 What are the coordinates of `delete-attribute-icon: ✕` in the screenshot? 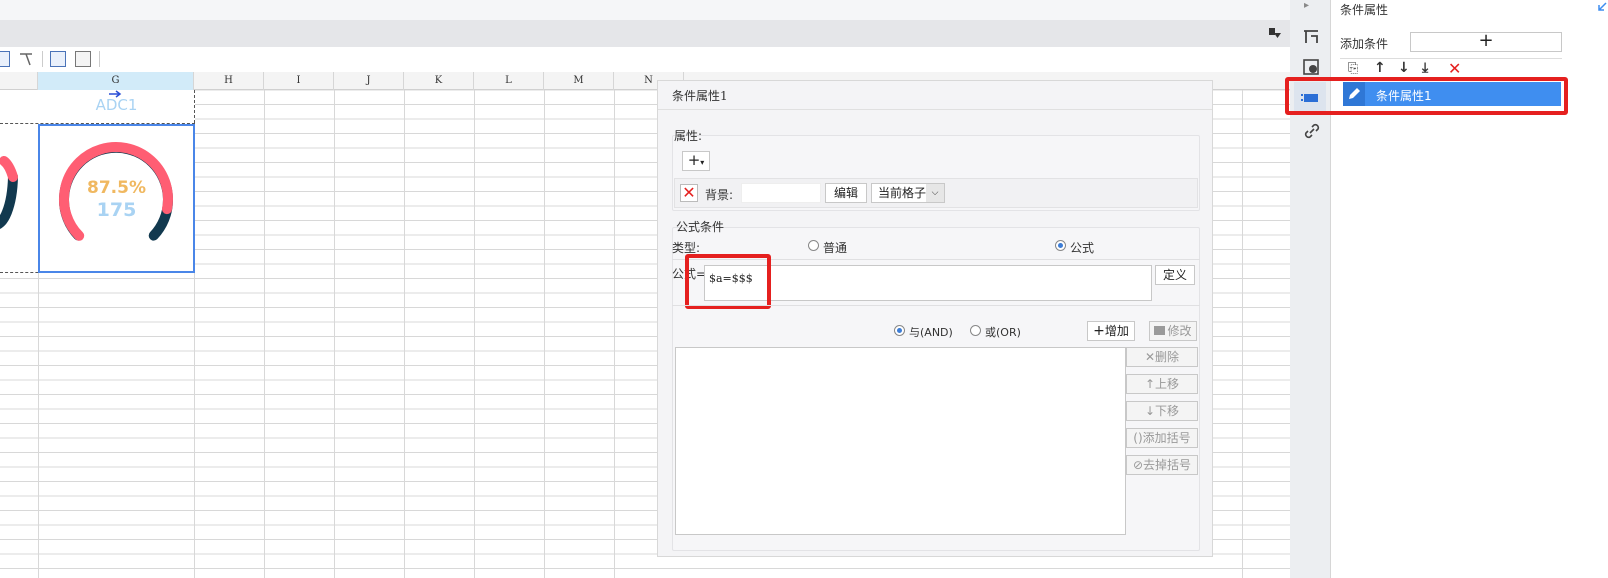 It's located at (689, 193).